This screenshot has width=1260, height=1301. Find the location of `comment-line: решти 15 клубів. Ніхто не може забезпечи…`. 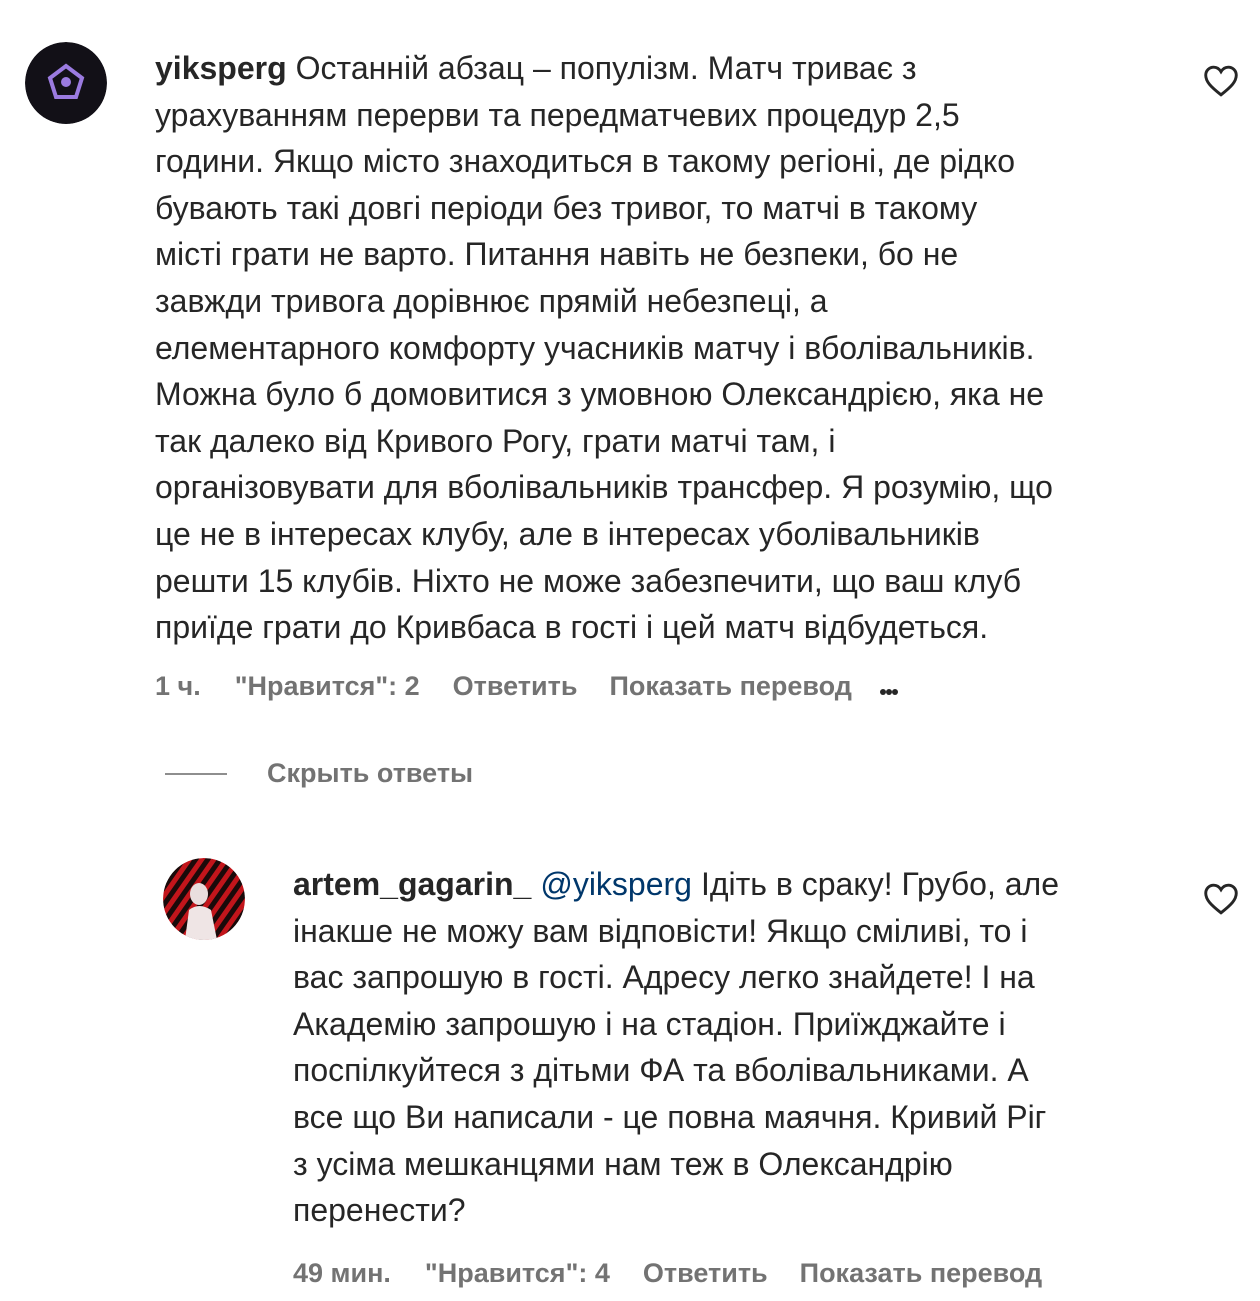

comment-line: решти 15 клубів. Ніхто не може забезпечи… is located at coordinates (588, 580).